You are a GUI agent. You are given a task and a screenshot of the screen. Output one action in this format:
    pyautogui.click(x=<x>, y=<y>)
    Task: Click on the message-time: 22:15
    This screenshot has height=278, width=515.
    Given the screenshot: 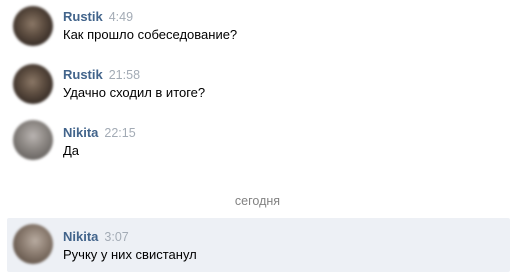 What is the action you would take?
    pyautogui.click(x=119, y=133)
    